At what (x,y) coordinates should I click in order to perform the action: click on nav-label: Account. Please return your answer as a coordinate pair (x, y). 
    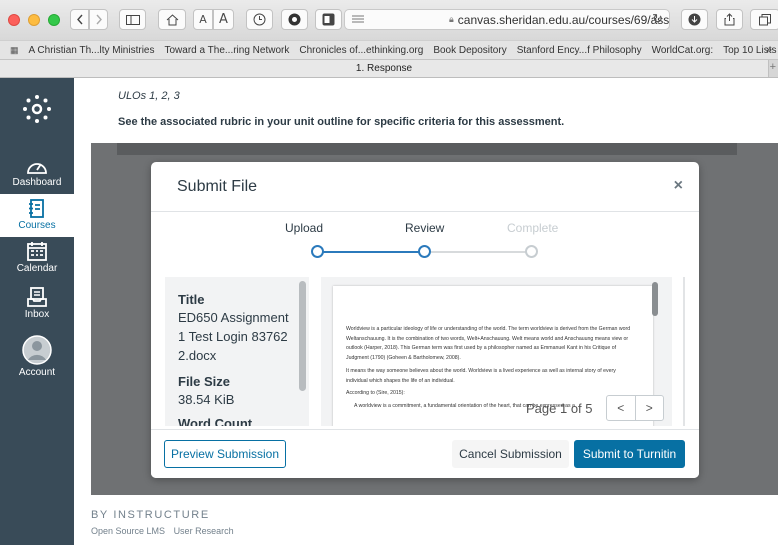
    Looking at the image, I should click on (37, 372).